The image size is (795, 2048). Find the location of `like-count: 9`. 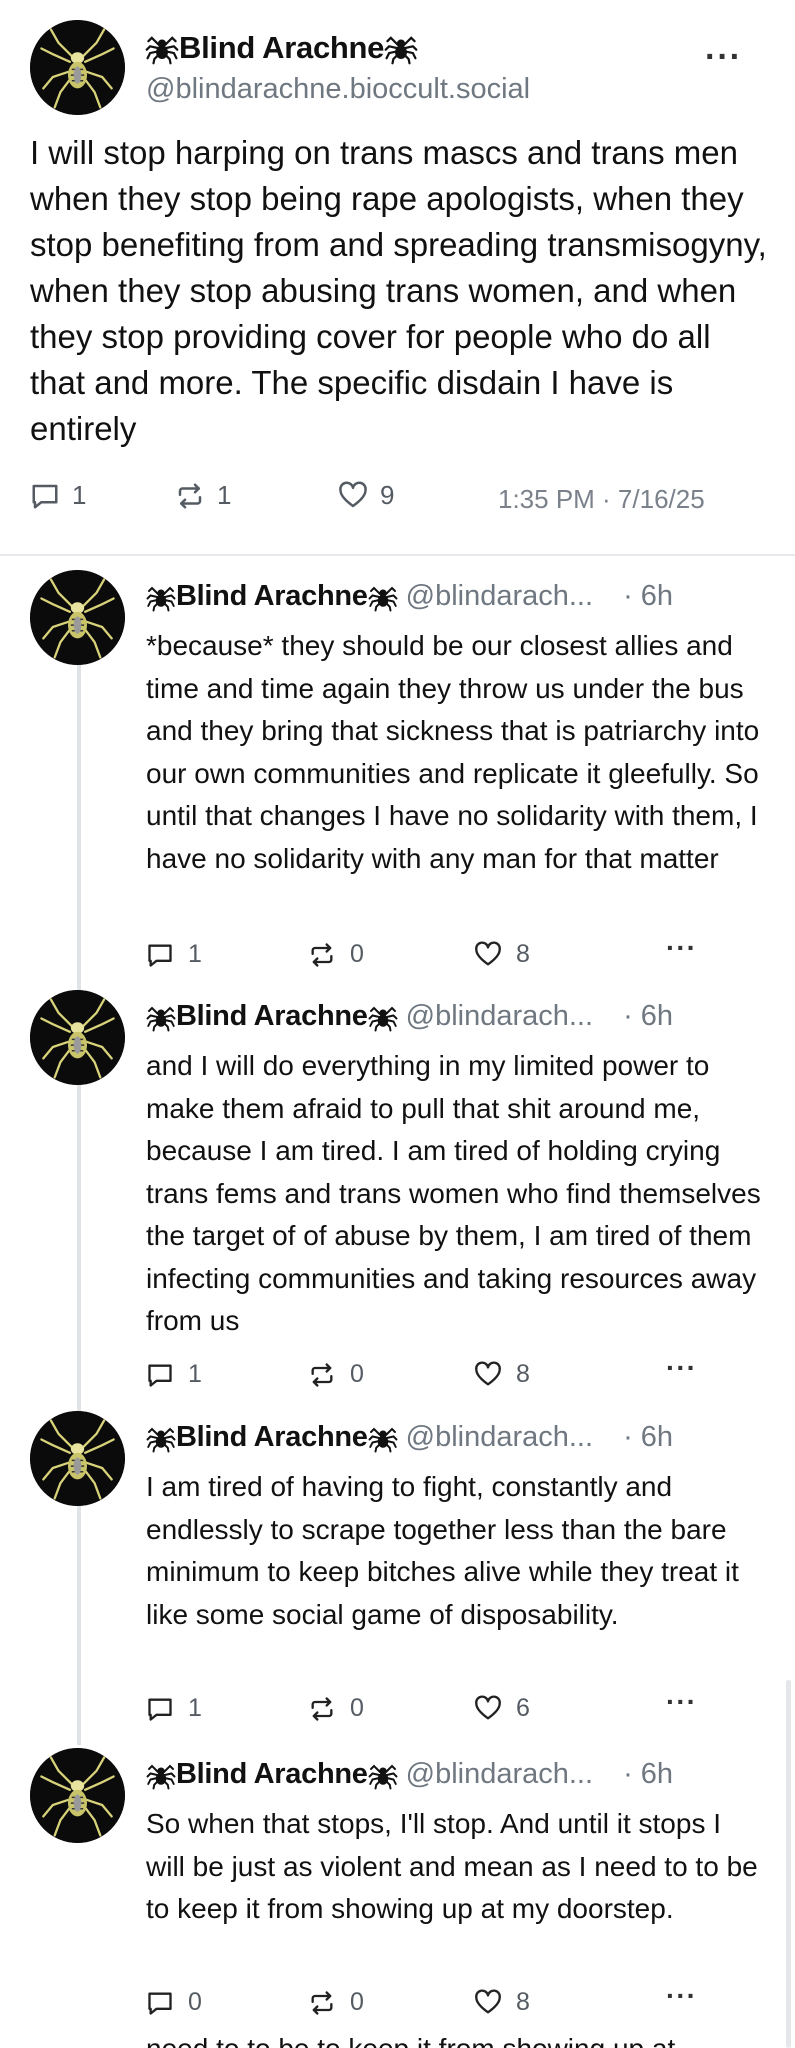

like-count: 9 is located at coordinates (387, 495).